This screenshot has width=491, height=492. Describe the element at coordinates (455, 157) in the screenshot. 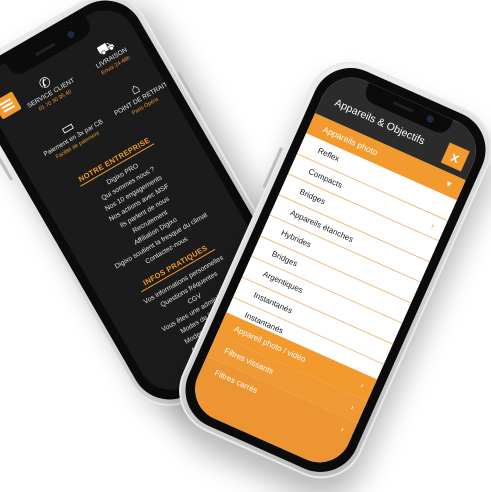

I see `close-icon: x` at that location.